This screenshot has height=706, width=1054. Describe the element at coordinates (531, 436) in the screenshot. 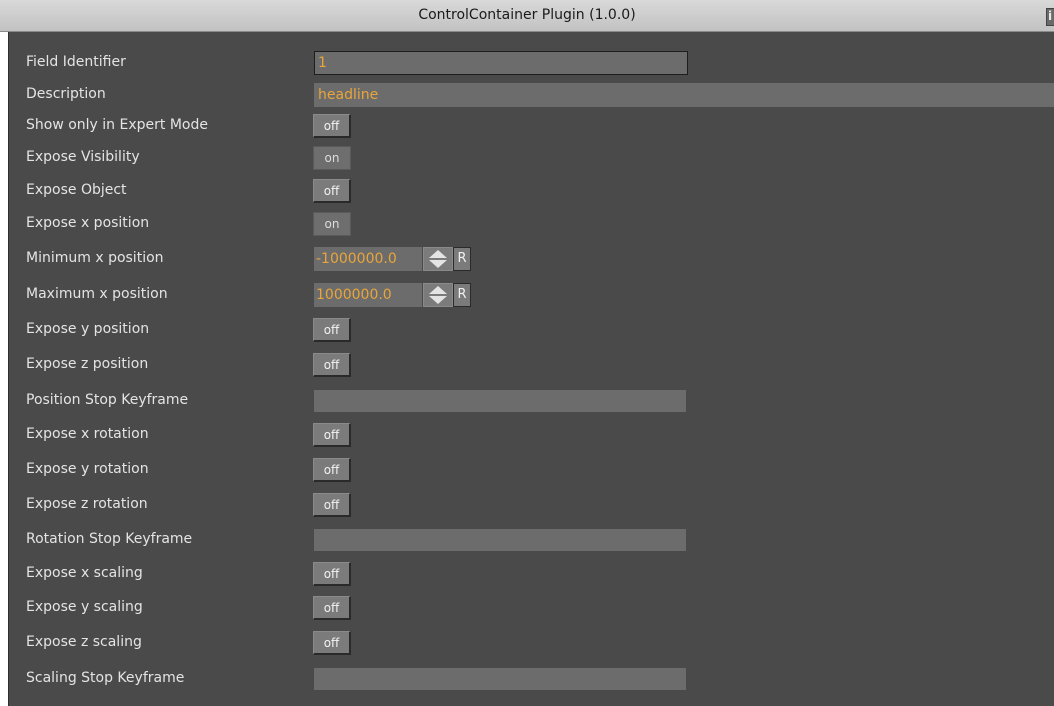

I see `row-expose-x-rotation: Expose x rotation off` at that location.